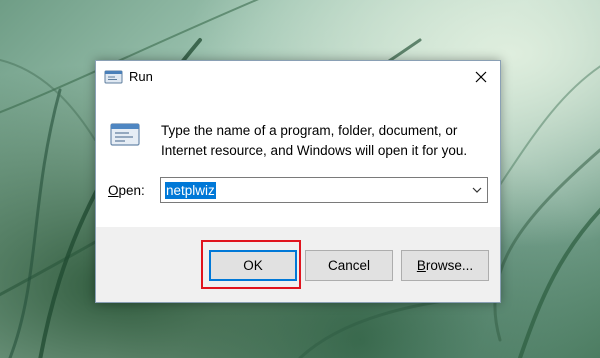 The width and height of the screenshot is (600, 358). What do you see at coordinates (113, 190) in the screenshot?
I see `open-label-accesskey: O` at bounding box center [113, 190].